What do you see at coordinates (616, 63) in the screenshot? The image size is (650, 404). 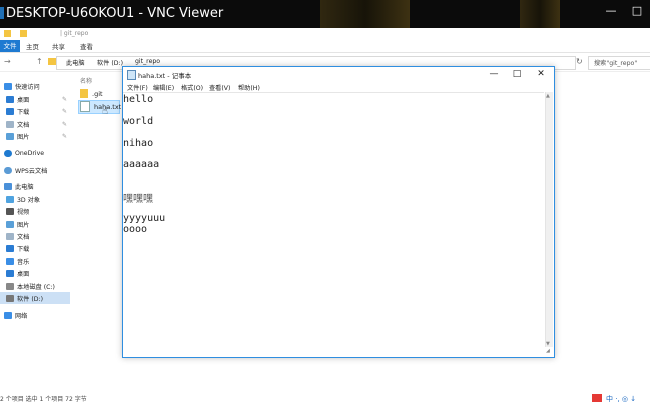 I see `search-placeholder: 搜索"git_repo"` at bounding box center [616, 63].